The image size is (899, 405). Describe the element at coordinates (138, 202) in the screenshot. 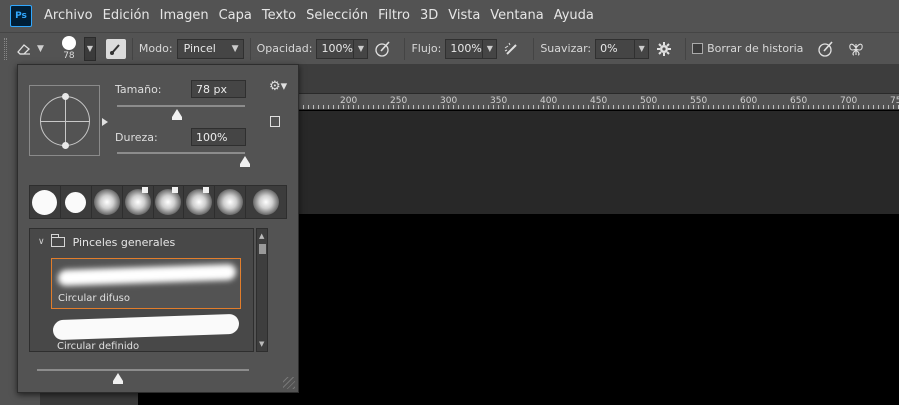

I see `brush-tip-soft-pressure-size` at that location.